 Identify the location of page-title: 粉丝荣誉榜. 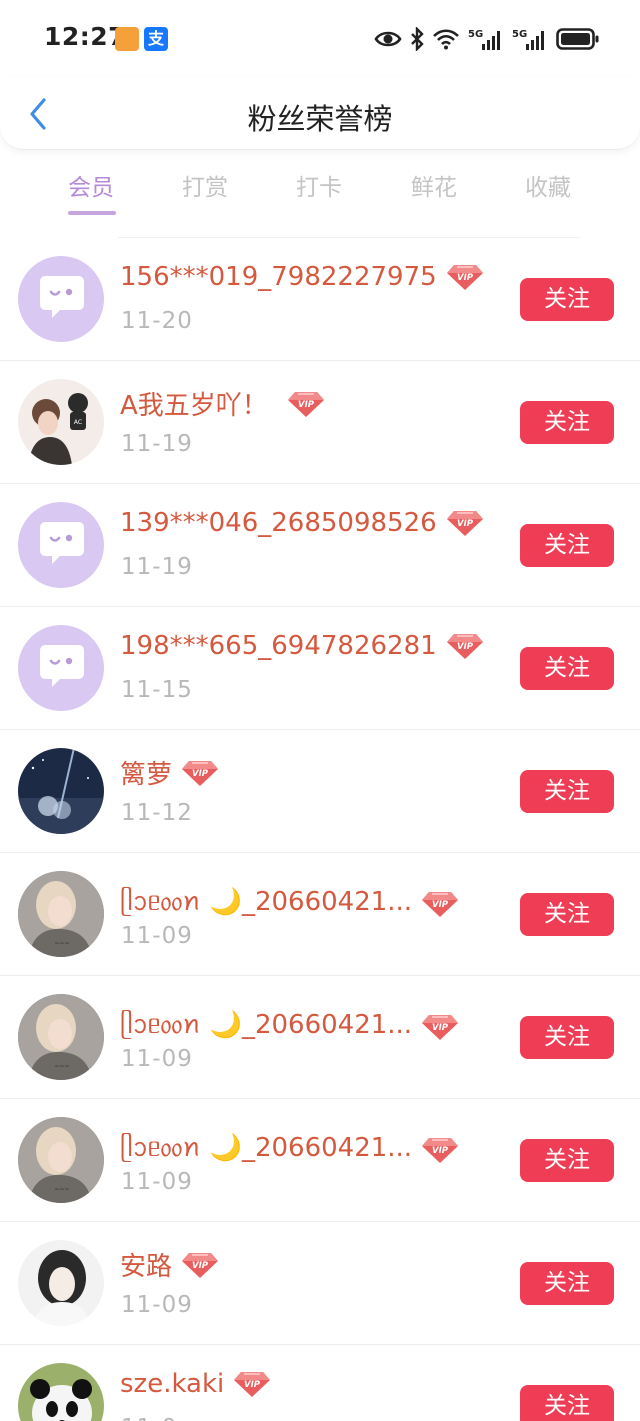
(320, 119).